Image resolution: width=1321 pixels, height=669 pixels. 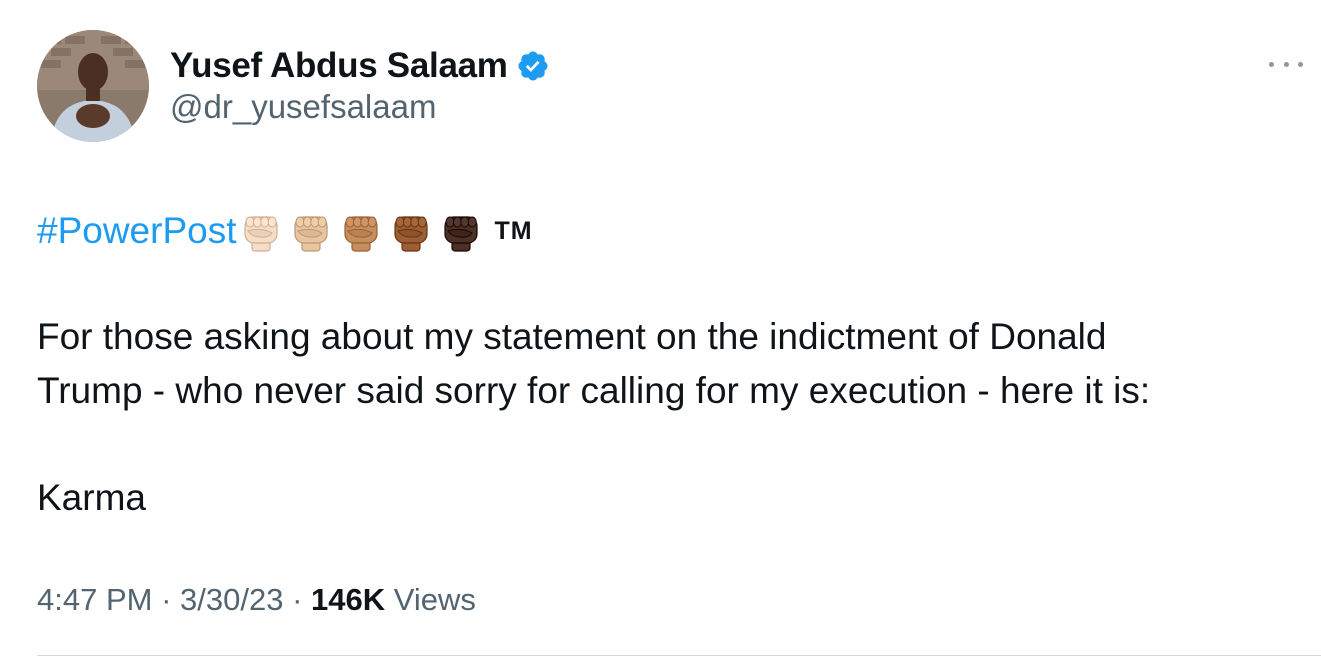 I want to click on tweet-text-line: Karma, so click(x=91, y=497).